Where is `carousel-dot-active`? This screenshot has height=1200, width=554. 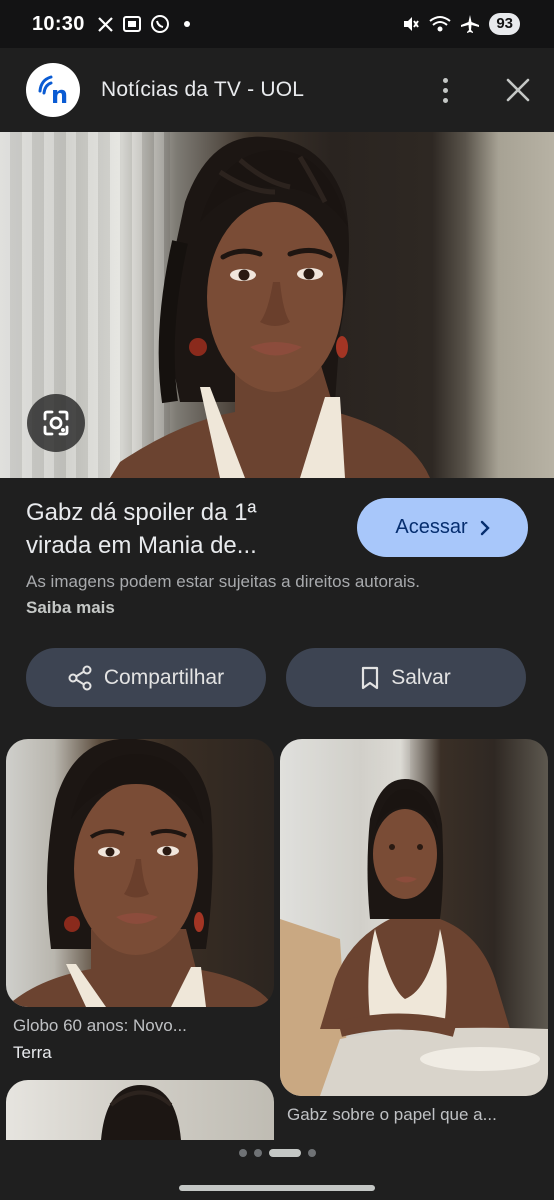
carousel-dot-active is located at coordinates (284, 1153).